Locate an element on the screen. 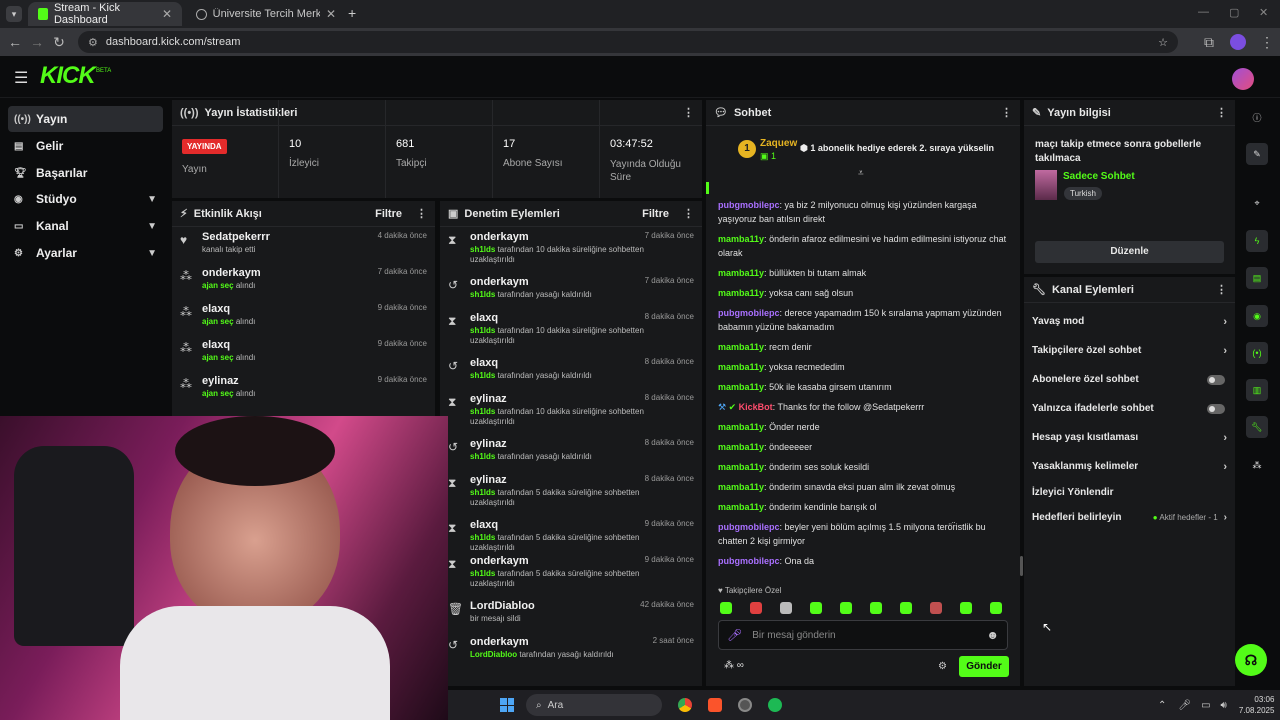 The width and height of the screenshot is (1280, 720). url-input: ⚙ dashboard.kick.com/stream ☆ is located at coordinates (628, 42).